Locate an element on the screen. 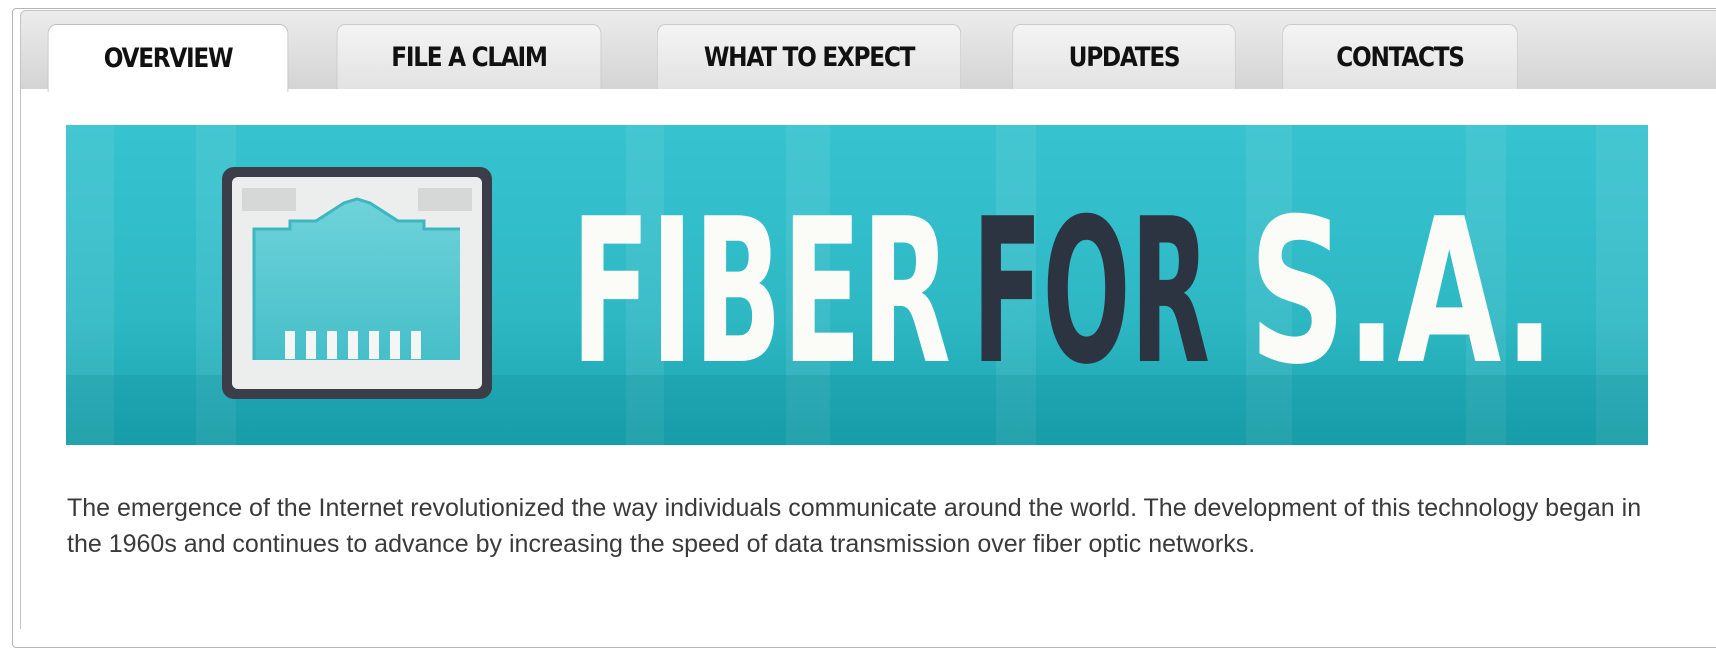 Image resolution: width=1716 pixels, height=648 pixels. tab-what-to-expect: WHAT TO EXPECT is located at coordinates (809, 57).